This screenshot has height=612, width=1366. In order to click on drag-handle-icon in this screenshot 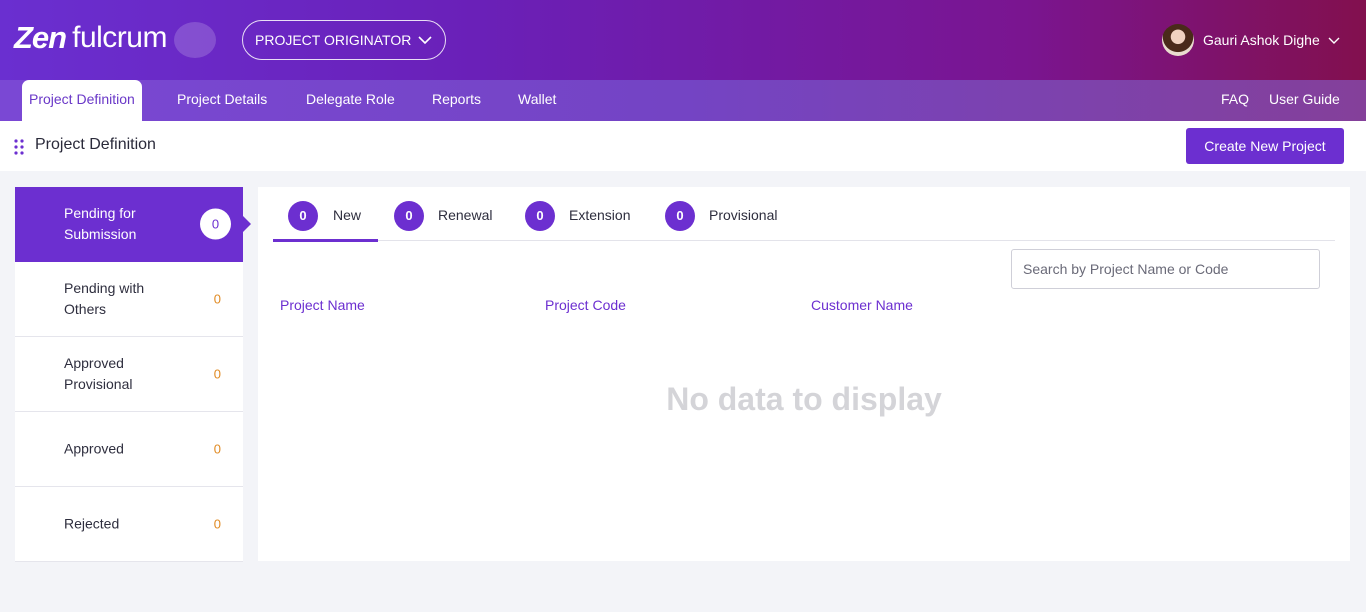, I will do `click(19, 147)`.